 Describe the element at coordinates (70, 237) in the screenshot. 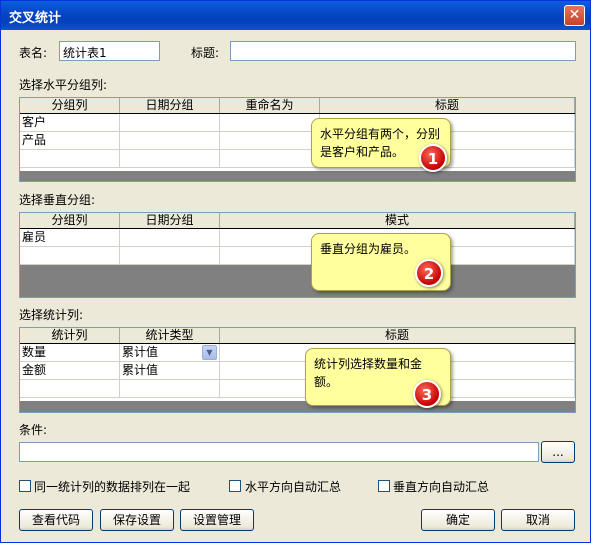

I see `grid-cell: 雇员` at that location.